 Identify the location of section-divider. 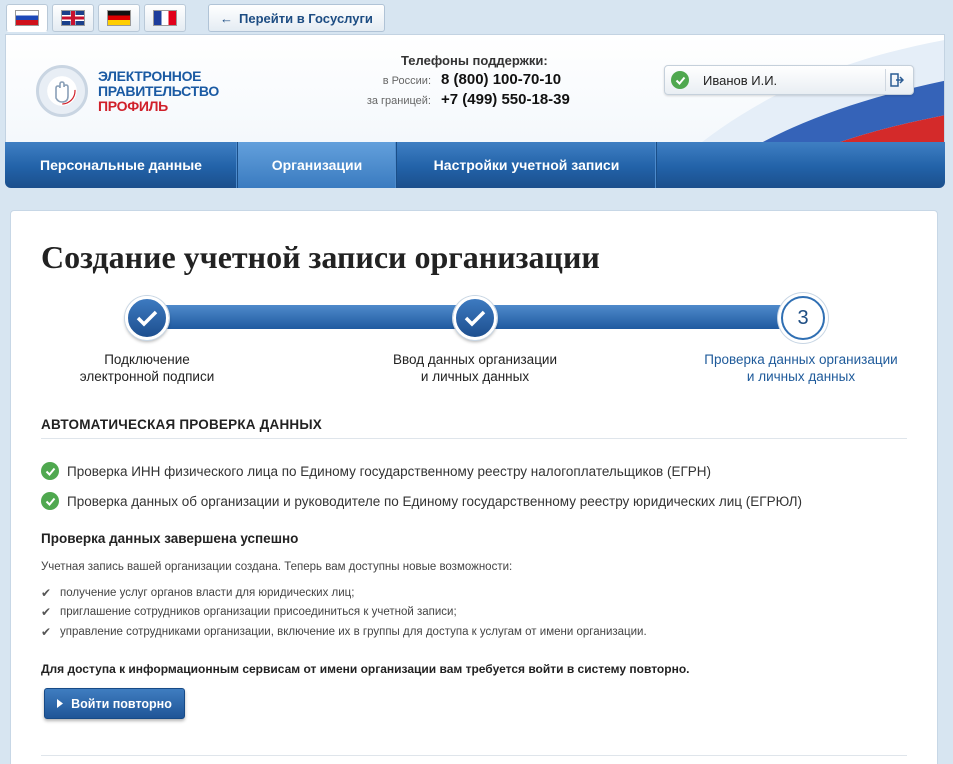
(474, 438).